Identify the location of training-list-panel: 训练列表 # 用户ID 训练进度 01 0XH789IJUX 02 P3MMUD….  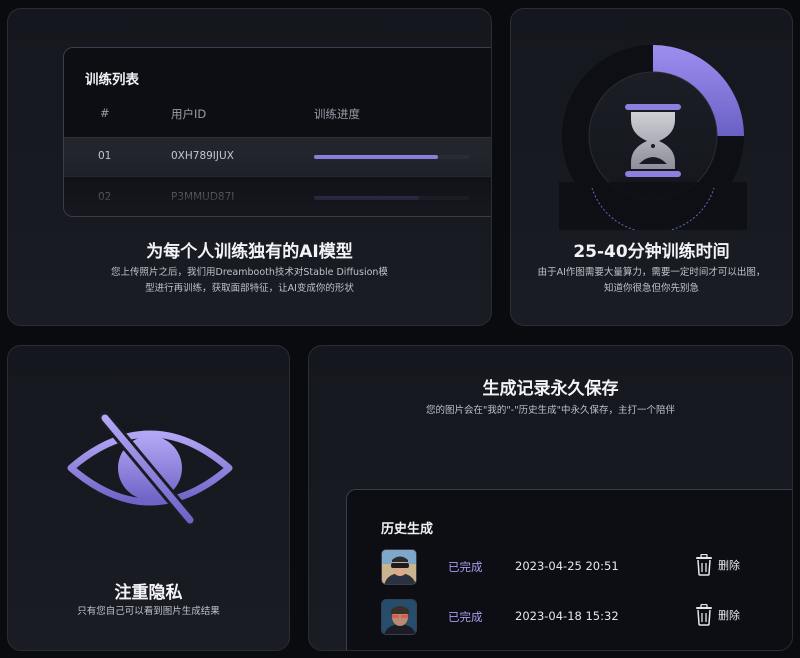
(277, 132).